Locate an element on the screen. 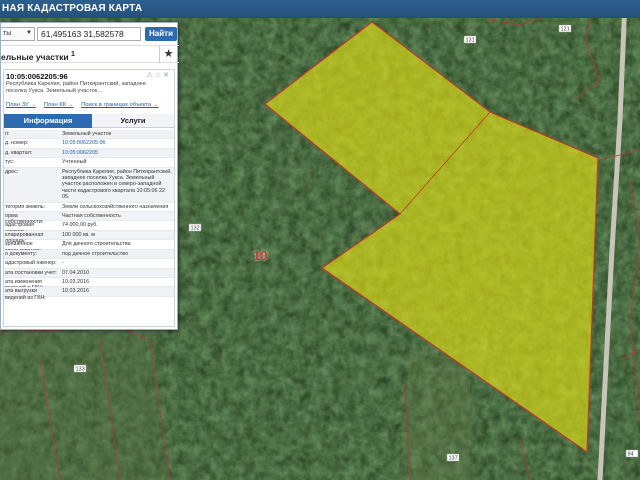 The width and height of the screenshot is (640, 480). table-row: орма собственности: Частная собственность is located at coordinates (89, 218).